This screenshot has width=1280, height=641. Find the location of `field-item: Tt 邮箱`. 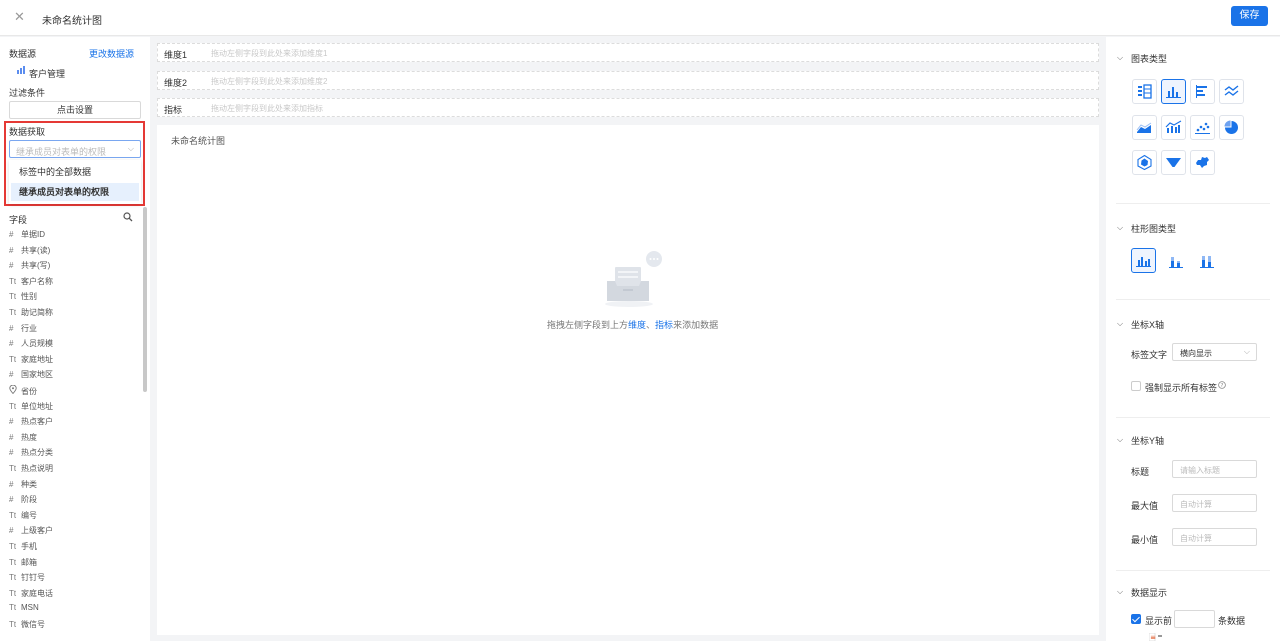

field-item: Tt 邮箱 is located at coordinates (23, 564).